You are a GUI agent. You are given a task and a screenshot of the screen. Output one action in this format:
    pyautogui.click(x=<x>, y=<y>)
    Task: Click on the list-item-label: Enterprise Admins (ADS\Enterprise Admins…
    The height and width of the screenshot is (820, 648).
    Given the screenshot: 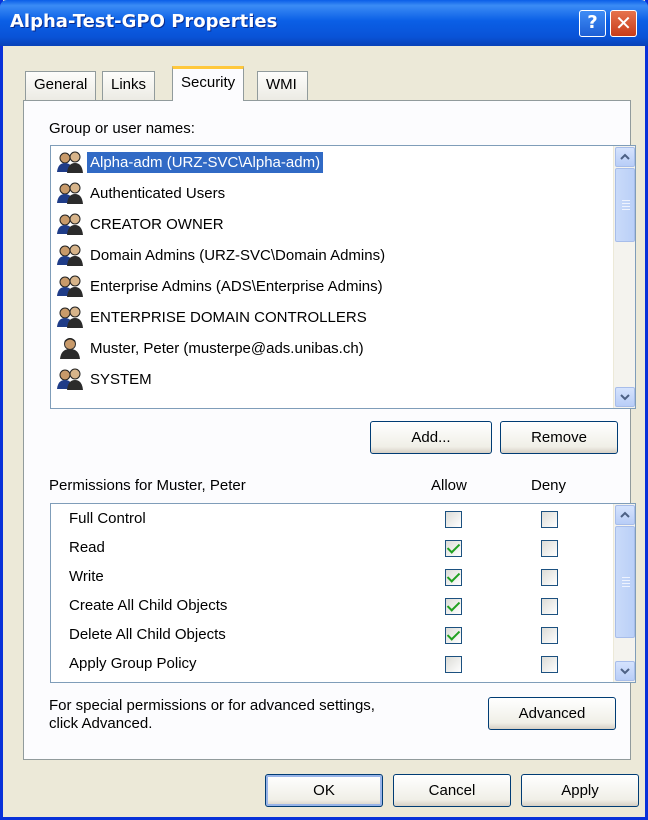 What is the action you would take?
    pyautogui.click(x=236, y=286)
    